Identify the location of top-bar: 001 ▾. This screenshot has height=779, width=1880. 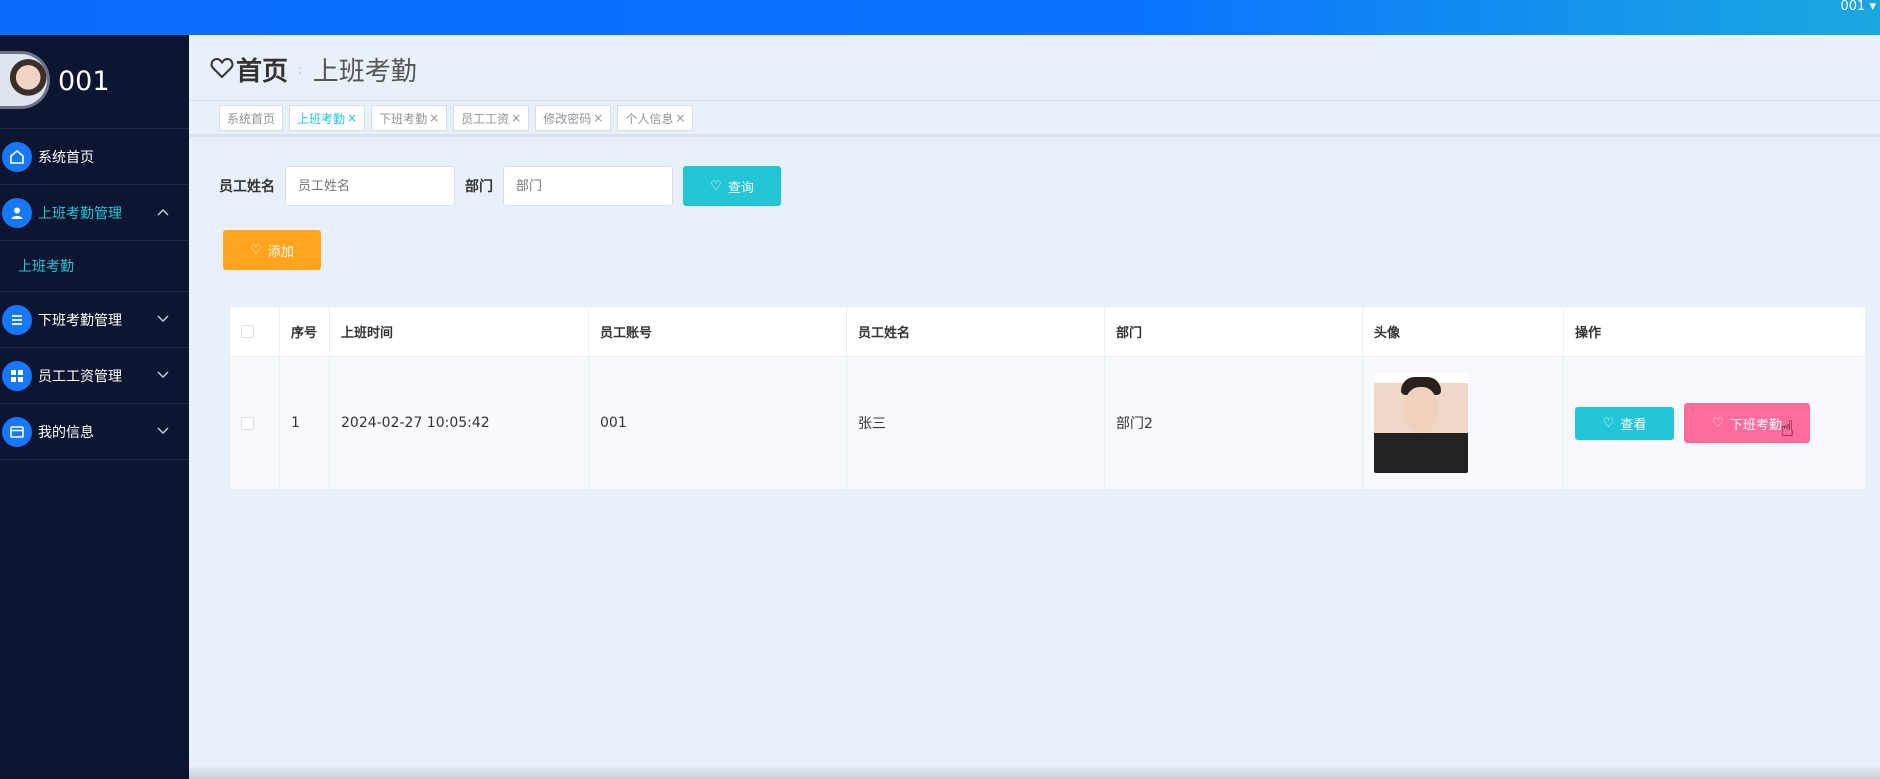
(940, 17).